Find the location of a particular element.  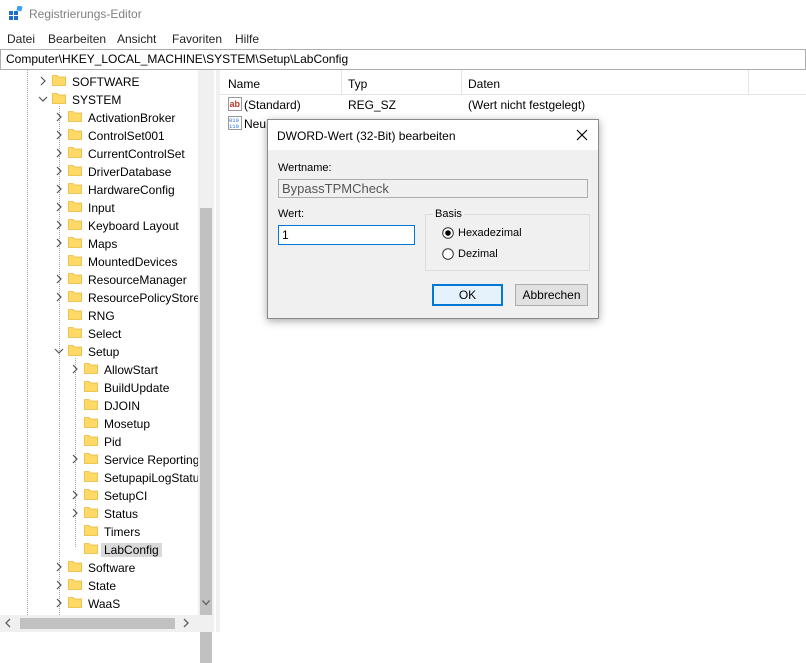

cancel-button: Abbrechen is located at coordinates (551, 295).